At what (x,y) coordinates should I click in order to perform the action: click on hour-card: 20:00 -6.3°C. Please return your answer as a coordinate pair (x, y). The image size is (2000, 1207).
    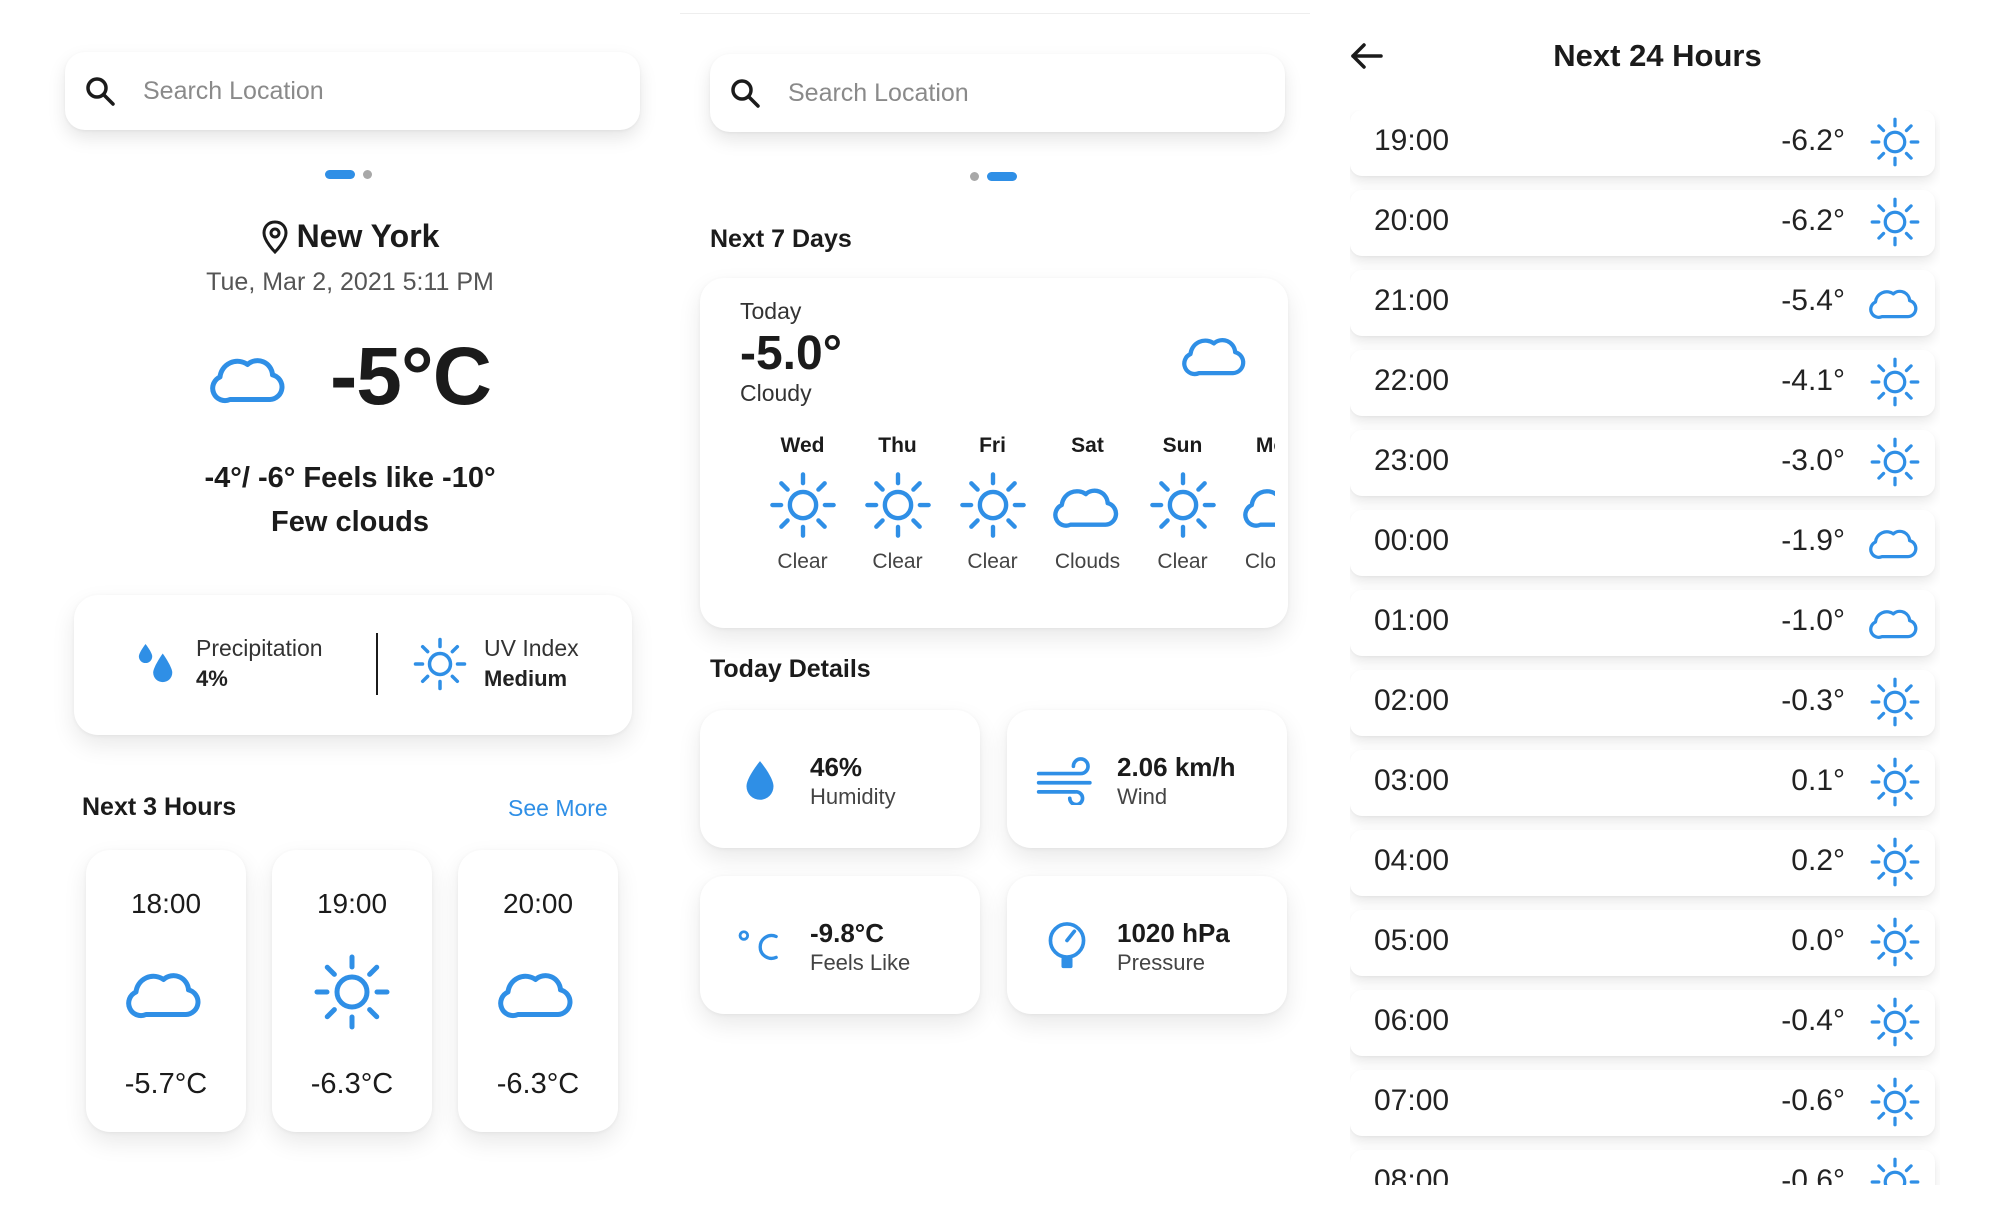
    Looking at the image, I should click on (538, 991).